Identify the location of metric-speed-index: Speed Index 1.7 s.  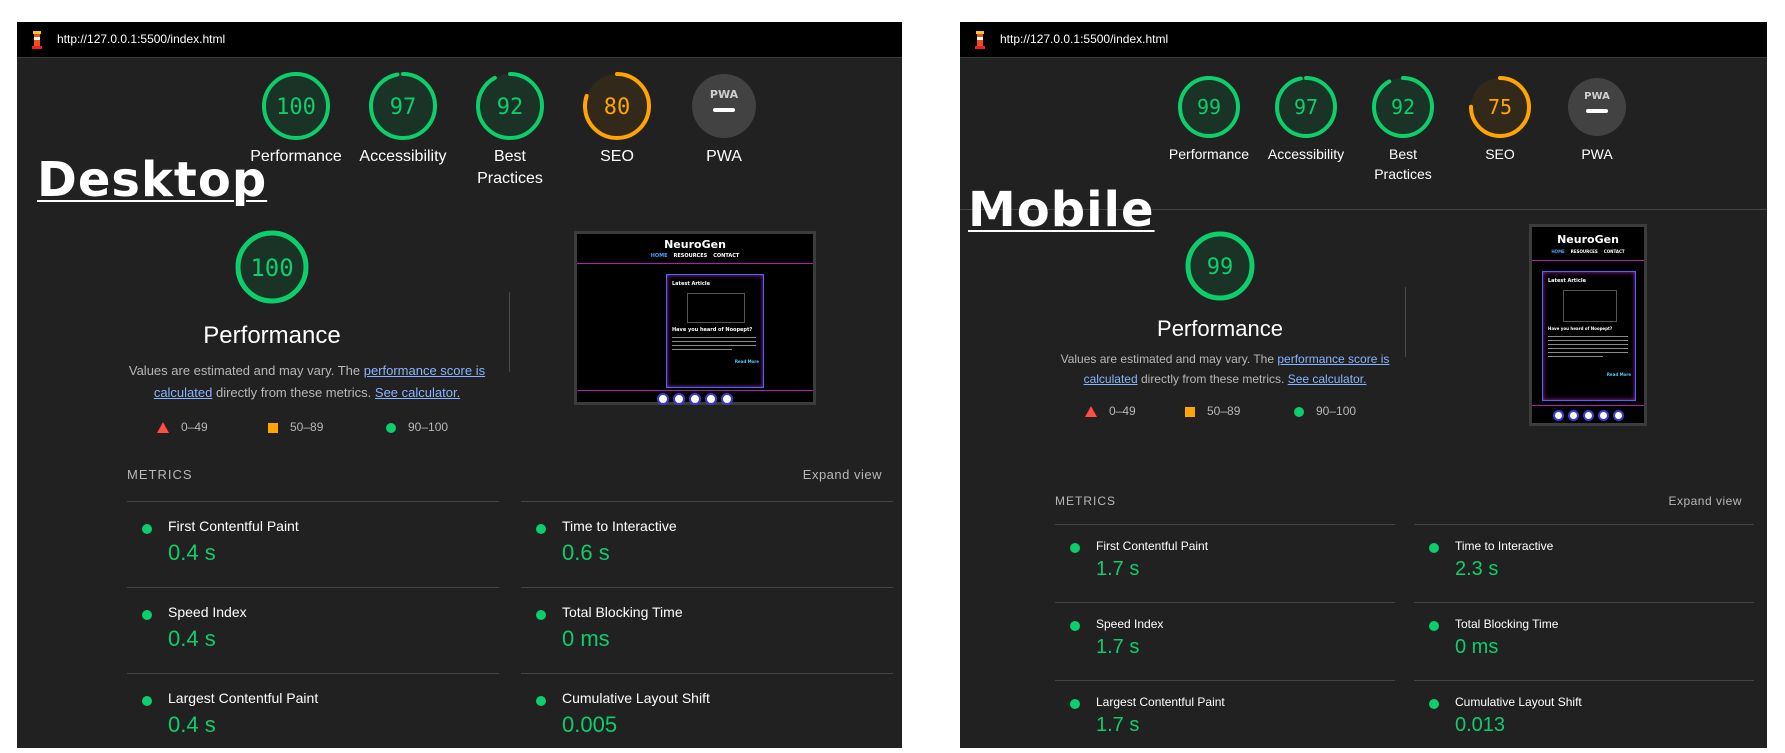
(1225, 641).